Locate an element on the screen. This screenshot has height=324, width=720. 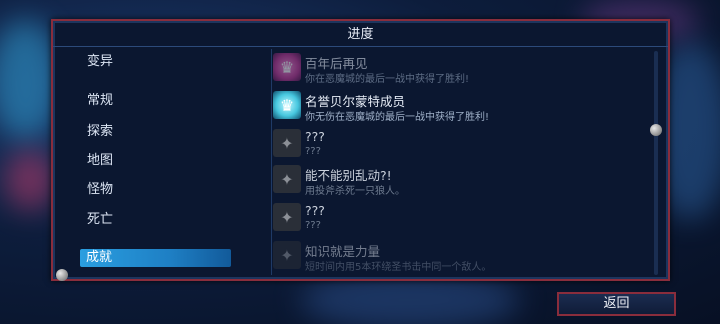
achievement-desc: 你在恶魔城的最后一战中获得了胜利! is located at coordinates (387, 79).